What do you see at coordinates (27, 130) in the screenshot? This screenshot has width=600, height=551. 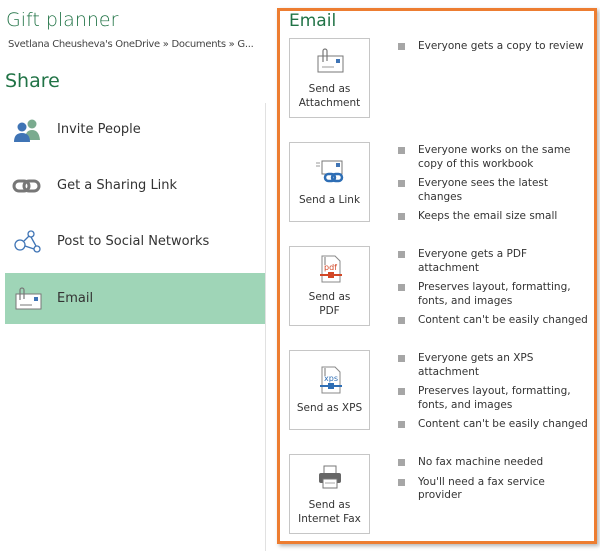 I see `invite-people-icon` at bounding box center [27, 130].